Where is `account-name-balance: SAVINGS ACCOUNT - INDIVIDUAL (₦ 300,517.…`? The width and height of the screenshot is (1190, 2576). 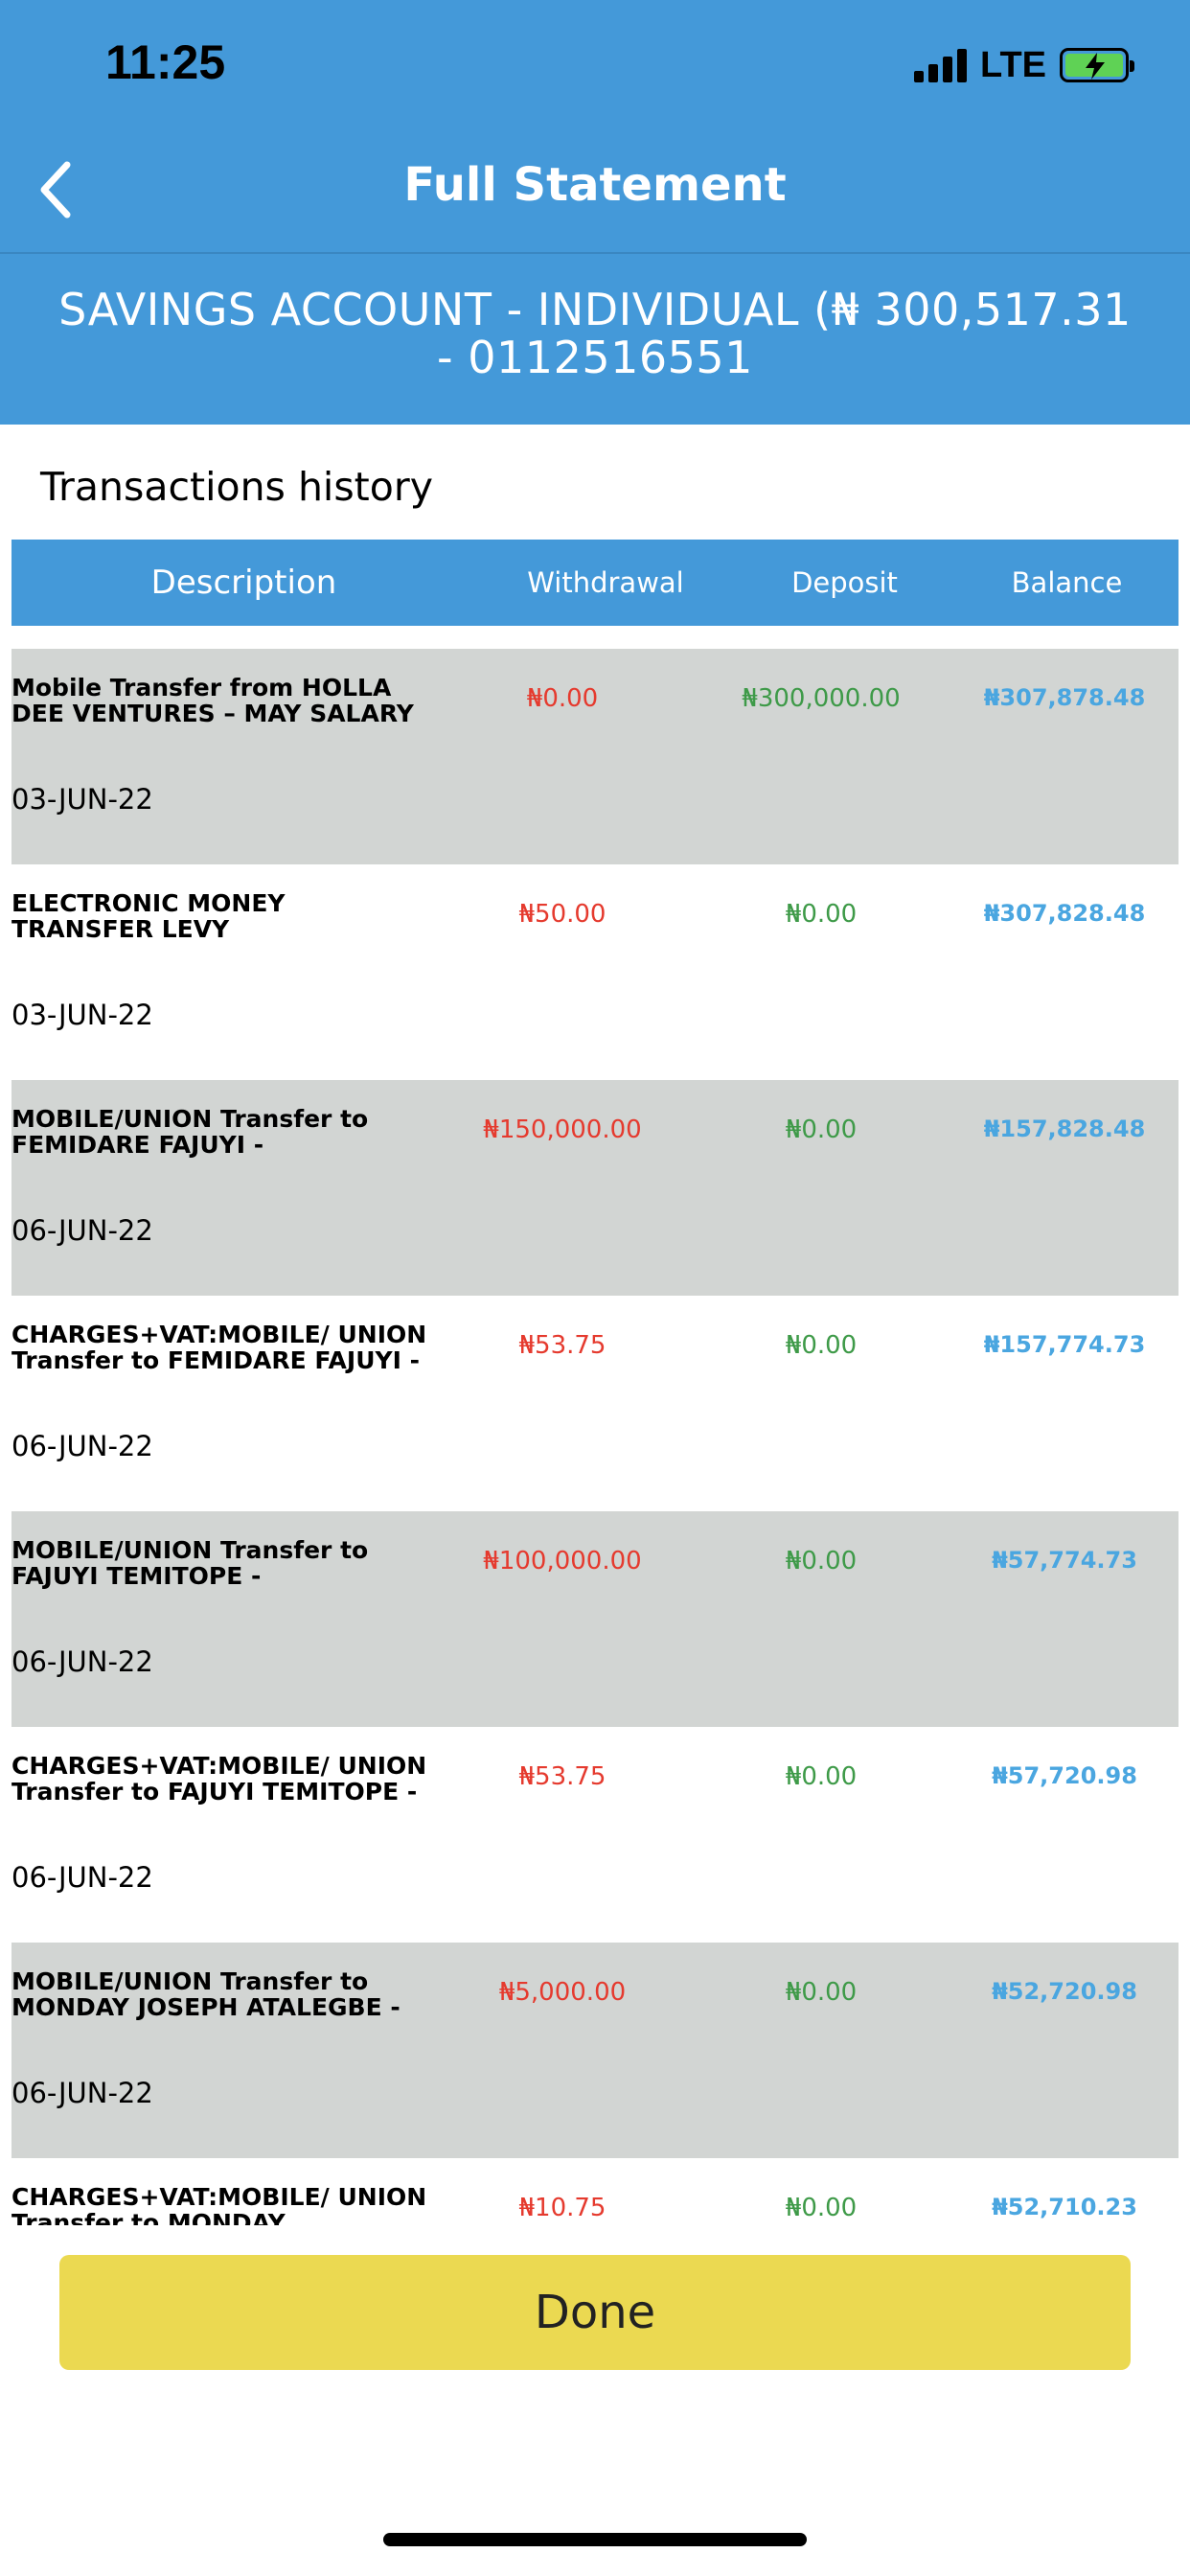
account-name-balance: SAVINGS ACCOUNT - INDIVIDUAL (₦ 300,517.… is located at coordinates (595, 309).